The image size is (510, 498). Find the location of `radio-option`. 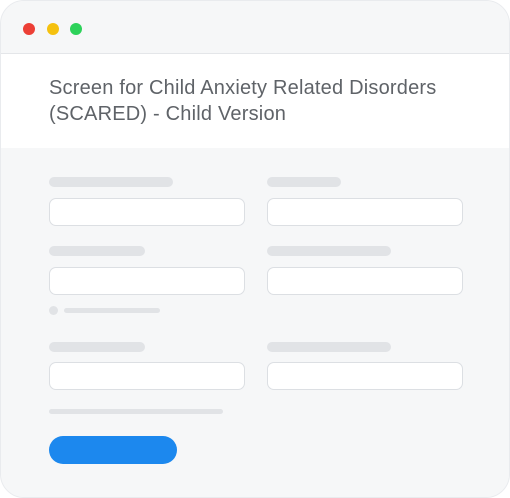

radio-option is located at coordinates (53, 310).